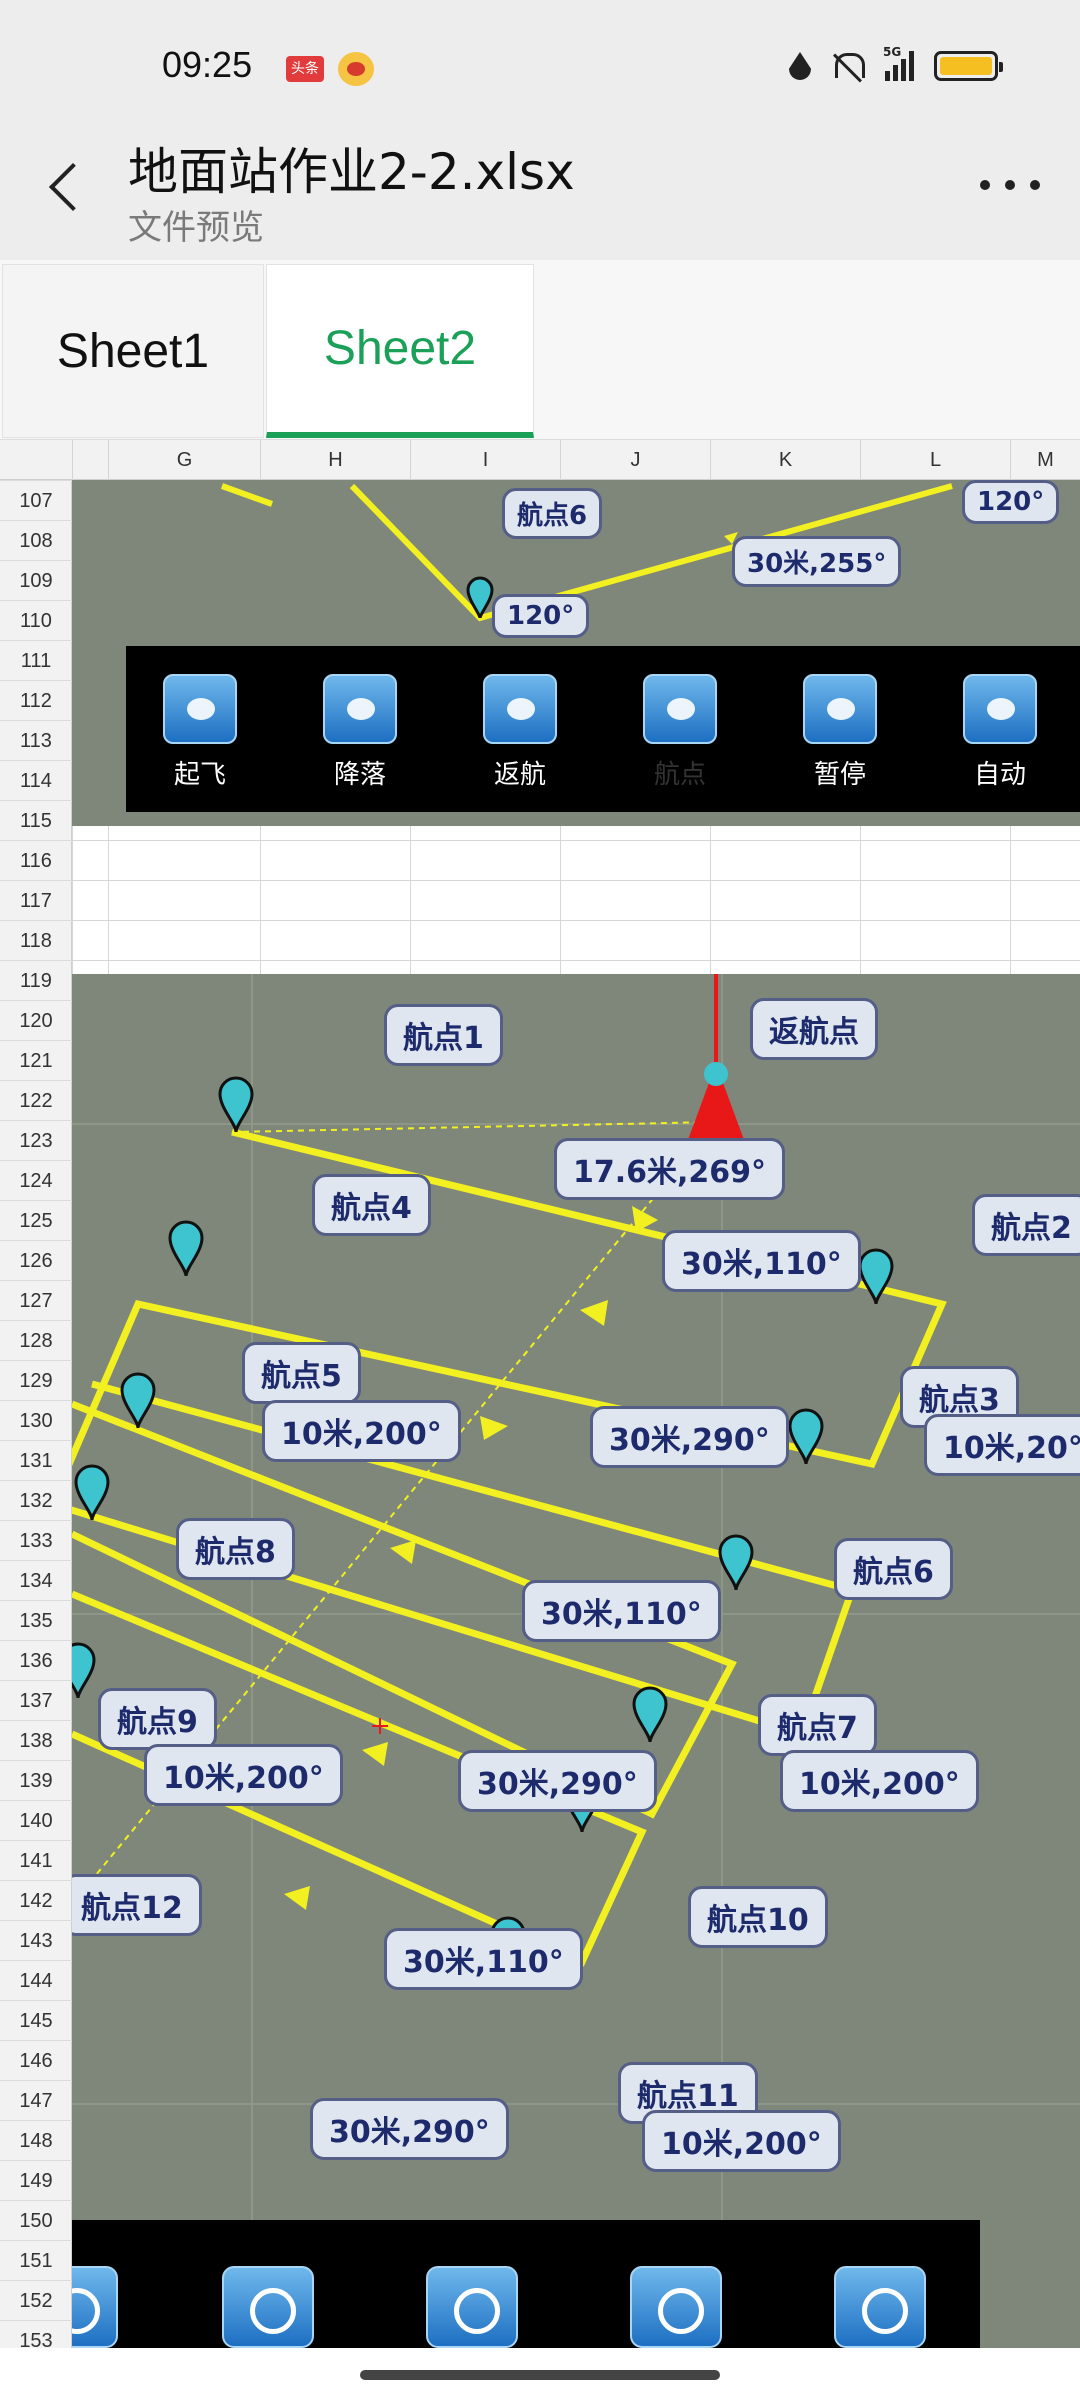 This screenshot has height=2400, width=1080. What do you see at coordinates (36, 1580) in the screenshot?
I see `row-header-cell: 134` at bounding box center [36, 1580].